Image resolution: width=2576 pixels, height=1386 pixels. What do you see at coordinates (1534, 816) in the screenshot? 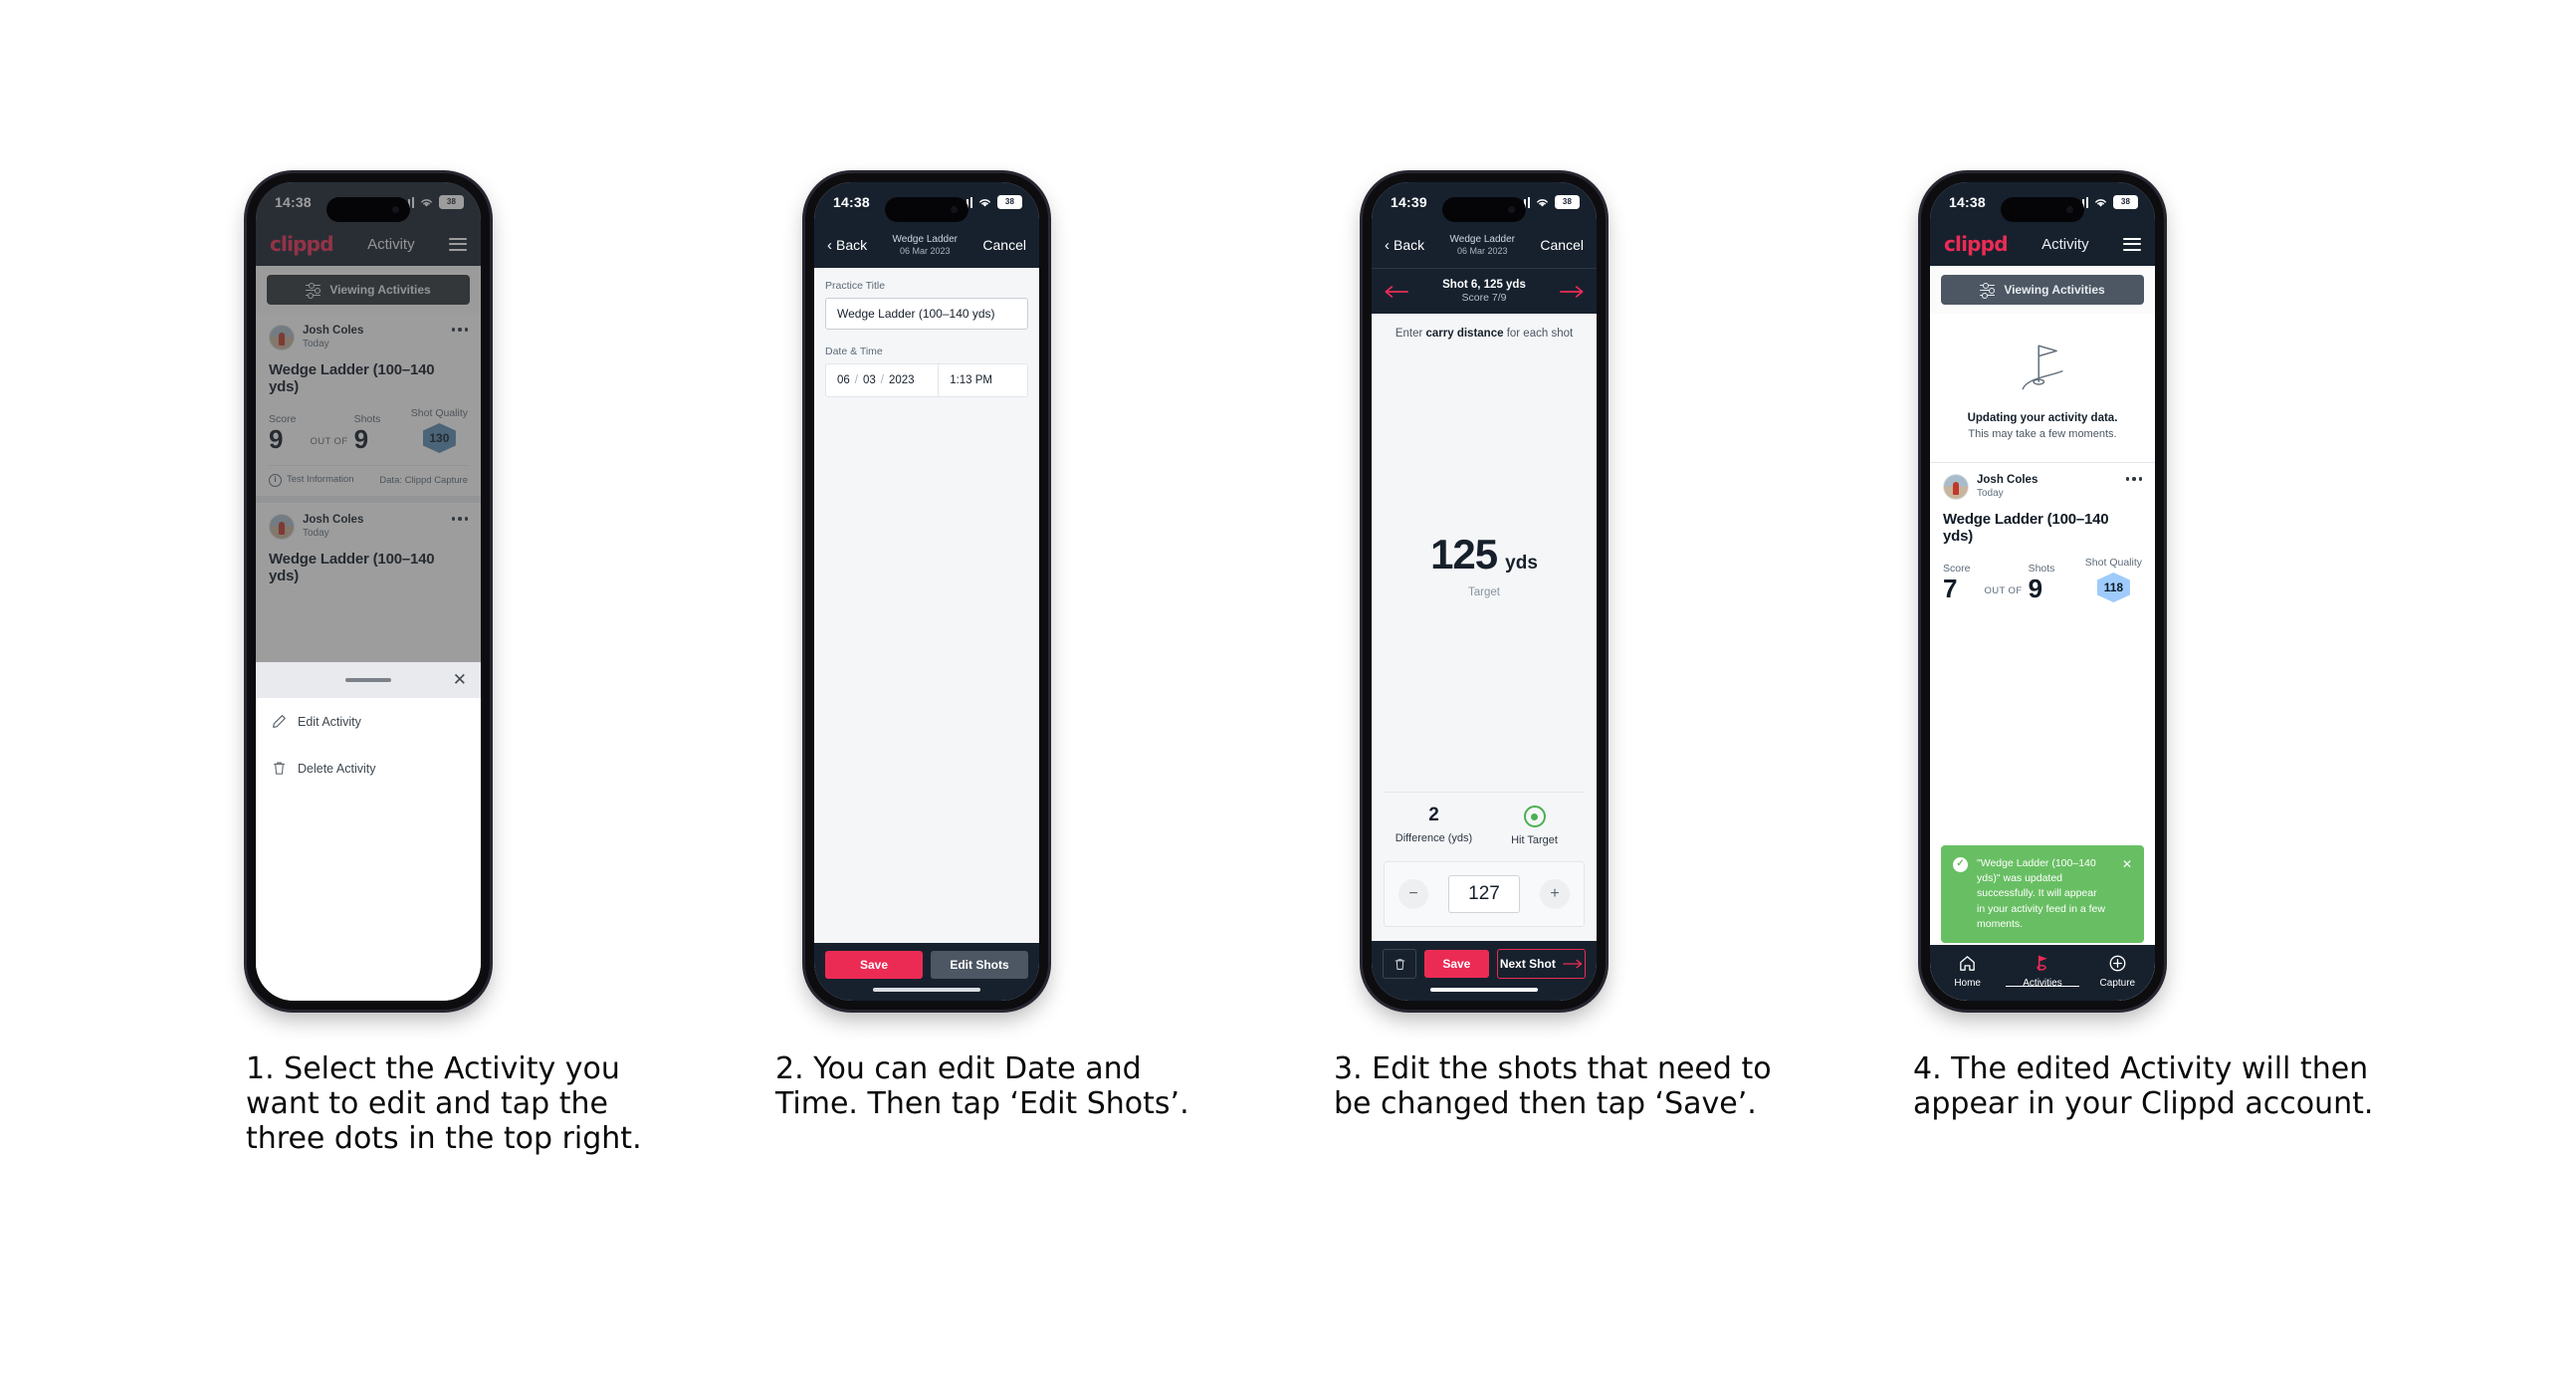
I see `bullseye-icon` at bounding box center [1534, 816].